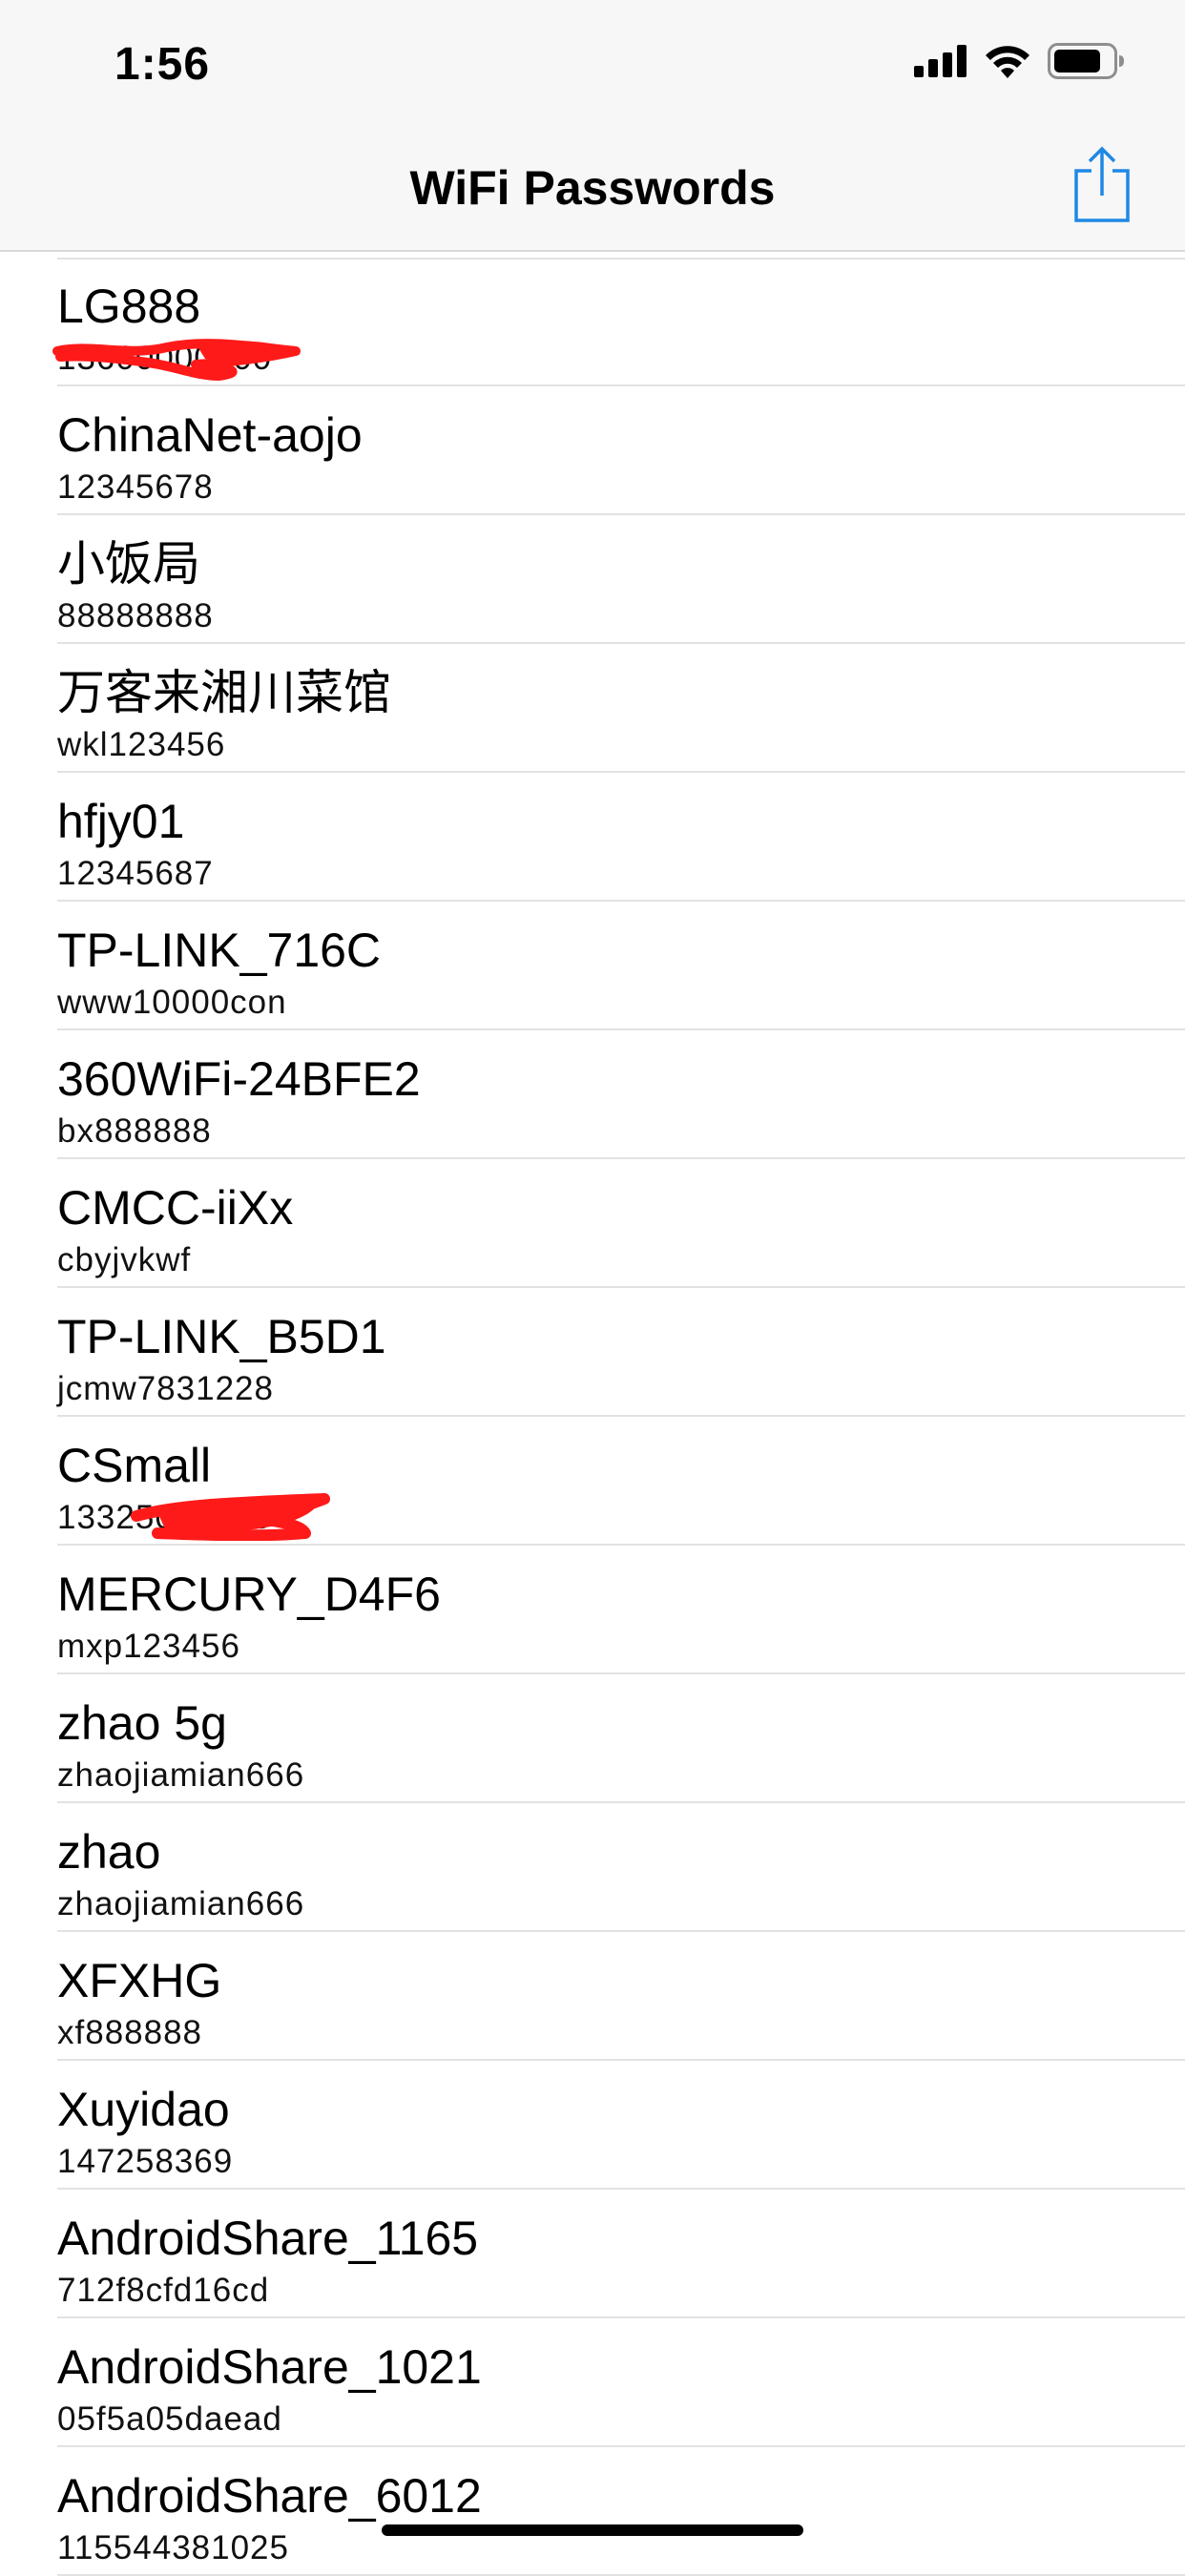 The width and height of the screenshot is (1185, 2576). What do you see at coordinates (163, 2290) in the screenshot?
I see `network-password: 712f8cfd16cd` at bounding box center [163, 2290].